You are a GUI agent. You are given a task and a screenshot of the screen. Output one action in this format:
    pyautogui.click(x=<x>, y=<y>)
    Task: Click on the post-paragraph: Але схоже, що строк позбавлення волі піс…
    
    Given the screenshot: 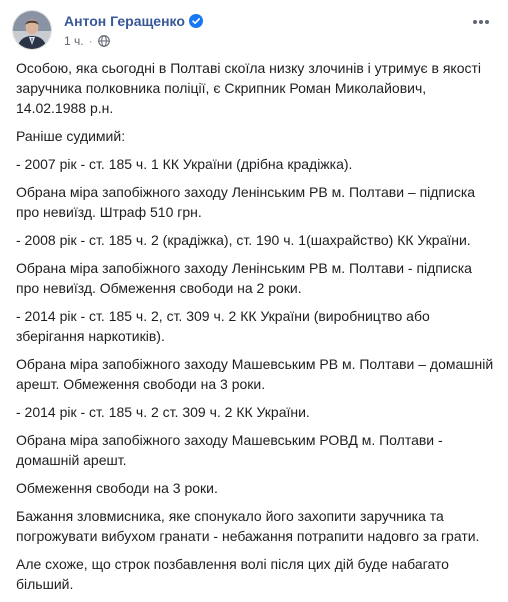 What is the action you would take?
    pyautogui.click(x=232, y=574)
    